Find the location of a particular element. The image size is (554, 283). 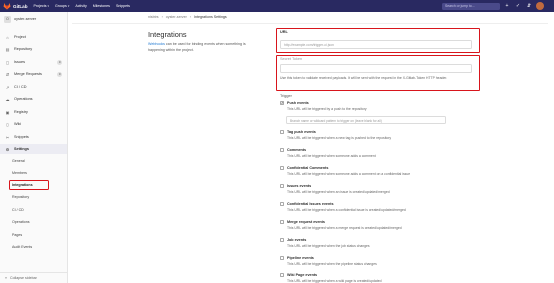

sidebar-item-issues: ◻ Issues 0 is located at coordinates (33, 62).